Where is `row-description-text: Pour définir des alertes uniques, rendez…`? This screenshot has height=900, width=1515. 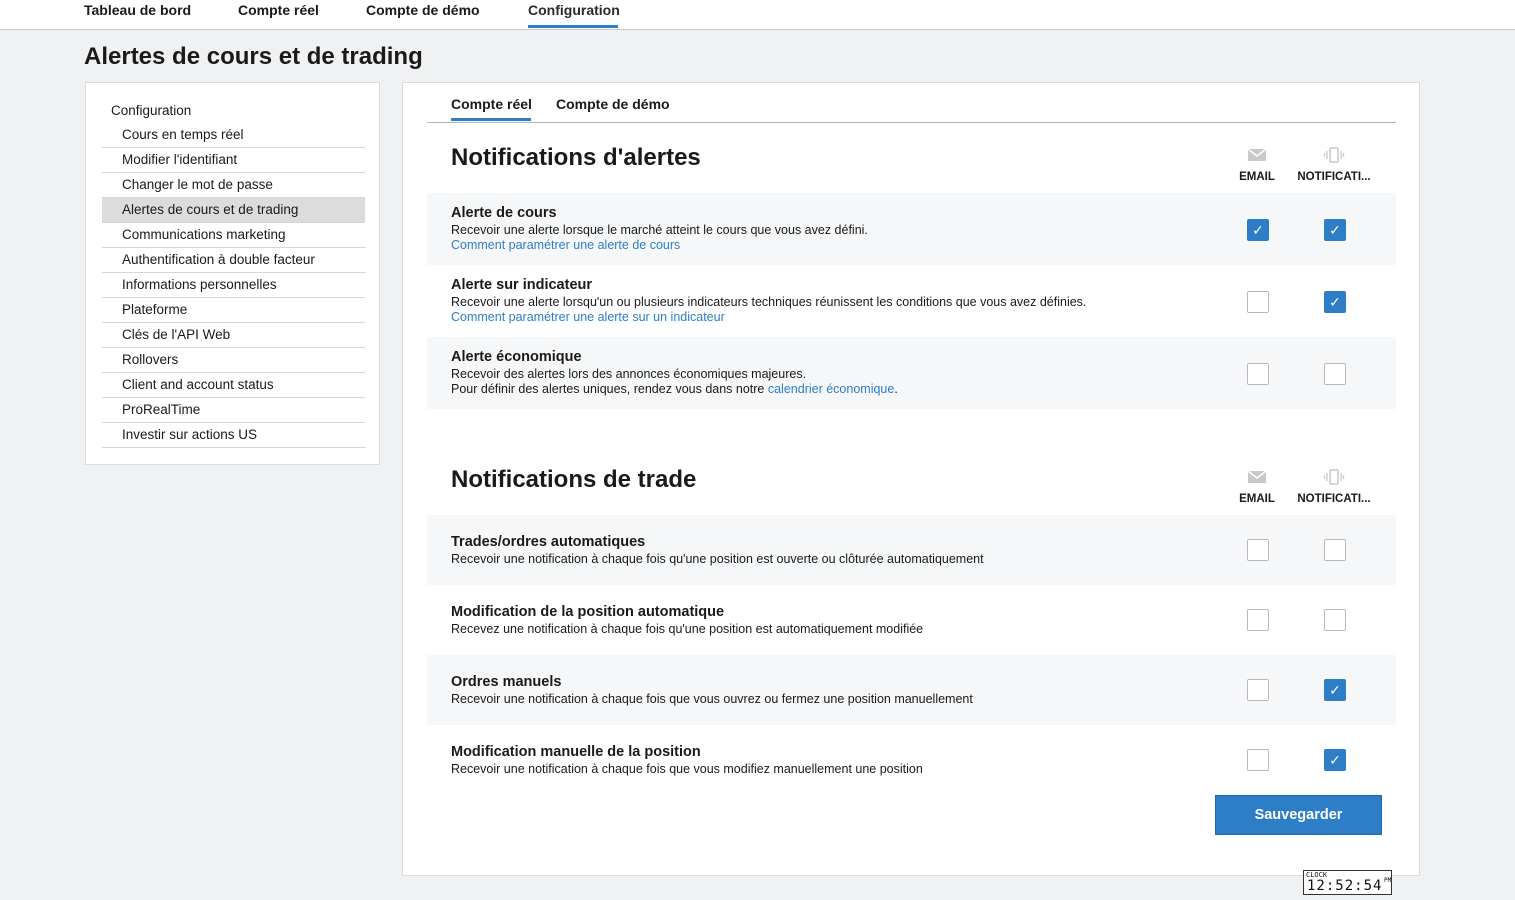 row-description-text: Pour définir des alertes uniques, rendez… is located at coordinates (609, 389).